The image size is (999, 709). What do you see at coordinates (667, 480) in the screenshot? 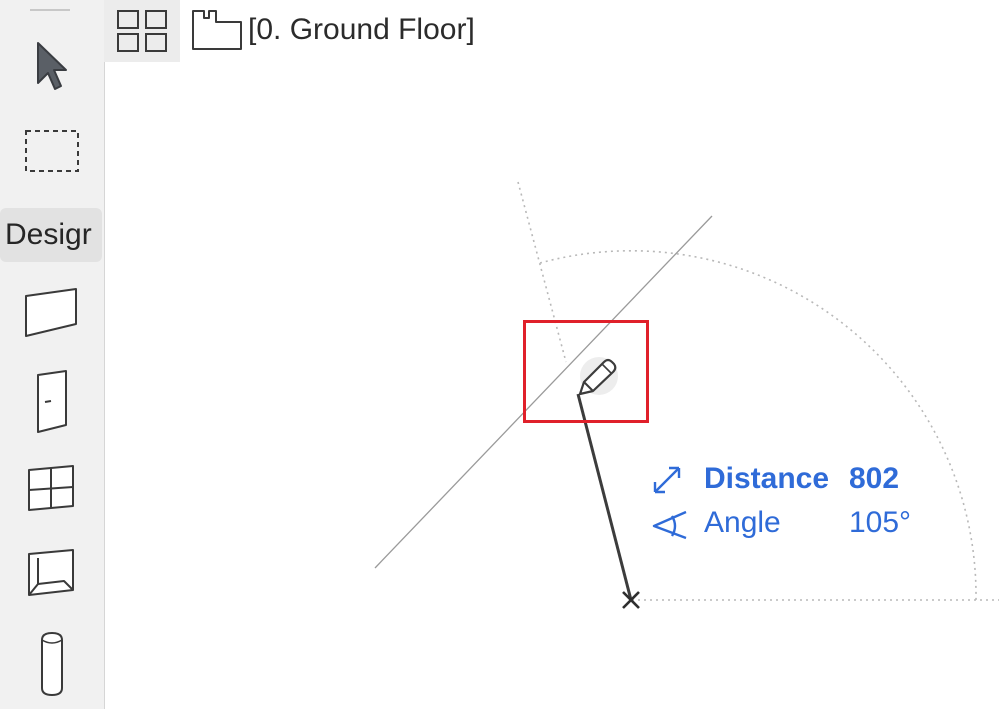
I see `distance-arrows-icon` at bounding box center [667, 480].